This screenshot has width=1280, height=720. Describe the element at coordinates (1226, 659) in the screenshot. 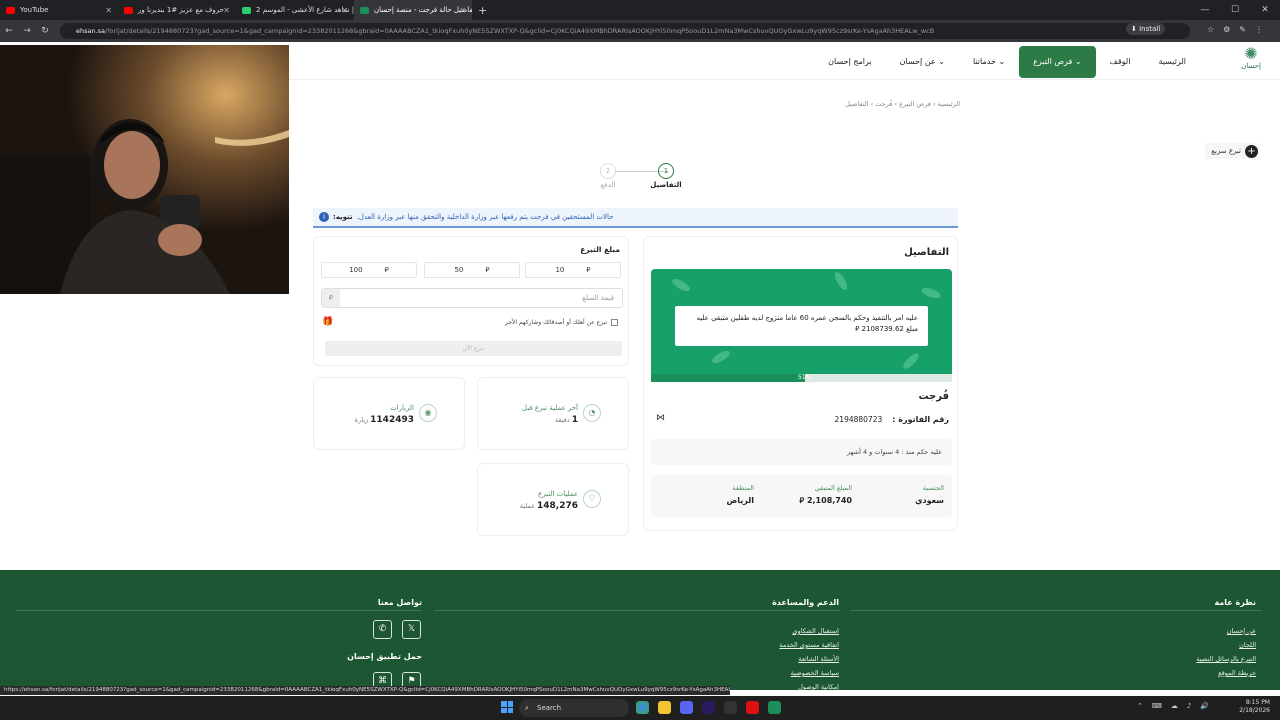

I see `footer-link: التبرع بالرسائل النصية` at that location.